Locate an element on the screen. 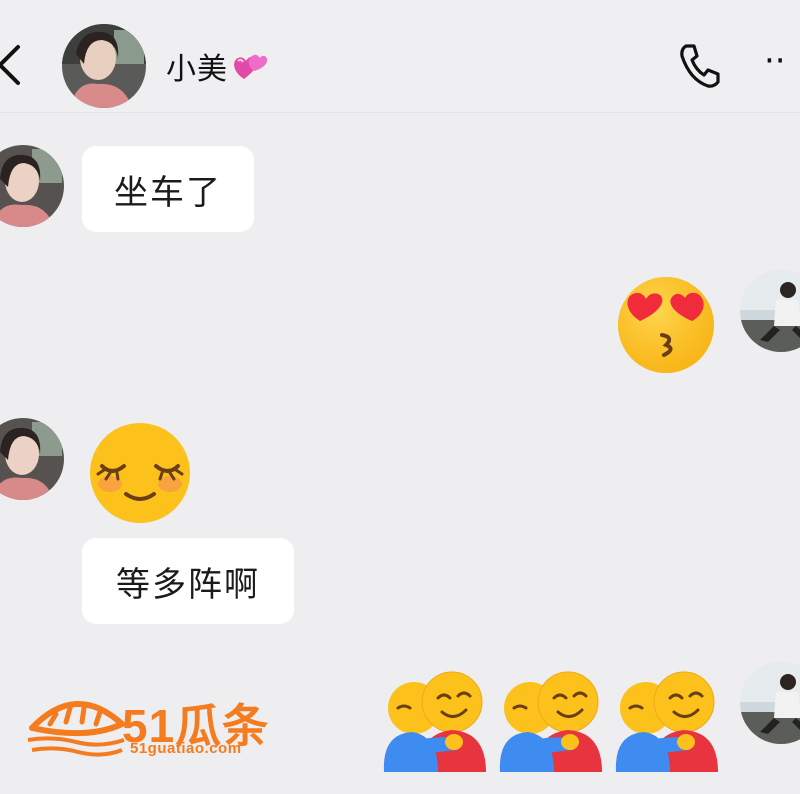  chat-header: 小美 ·· is located at coordinates (400, 56).